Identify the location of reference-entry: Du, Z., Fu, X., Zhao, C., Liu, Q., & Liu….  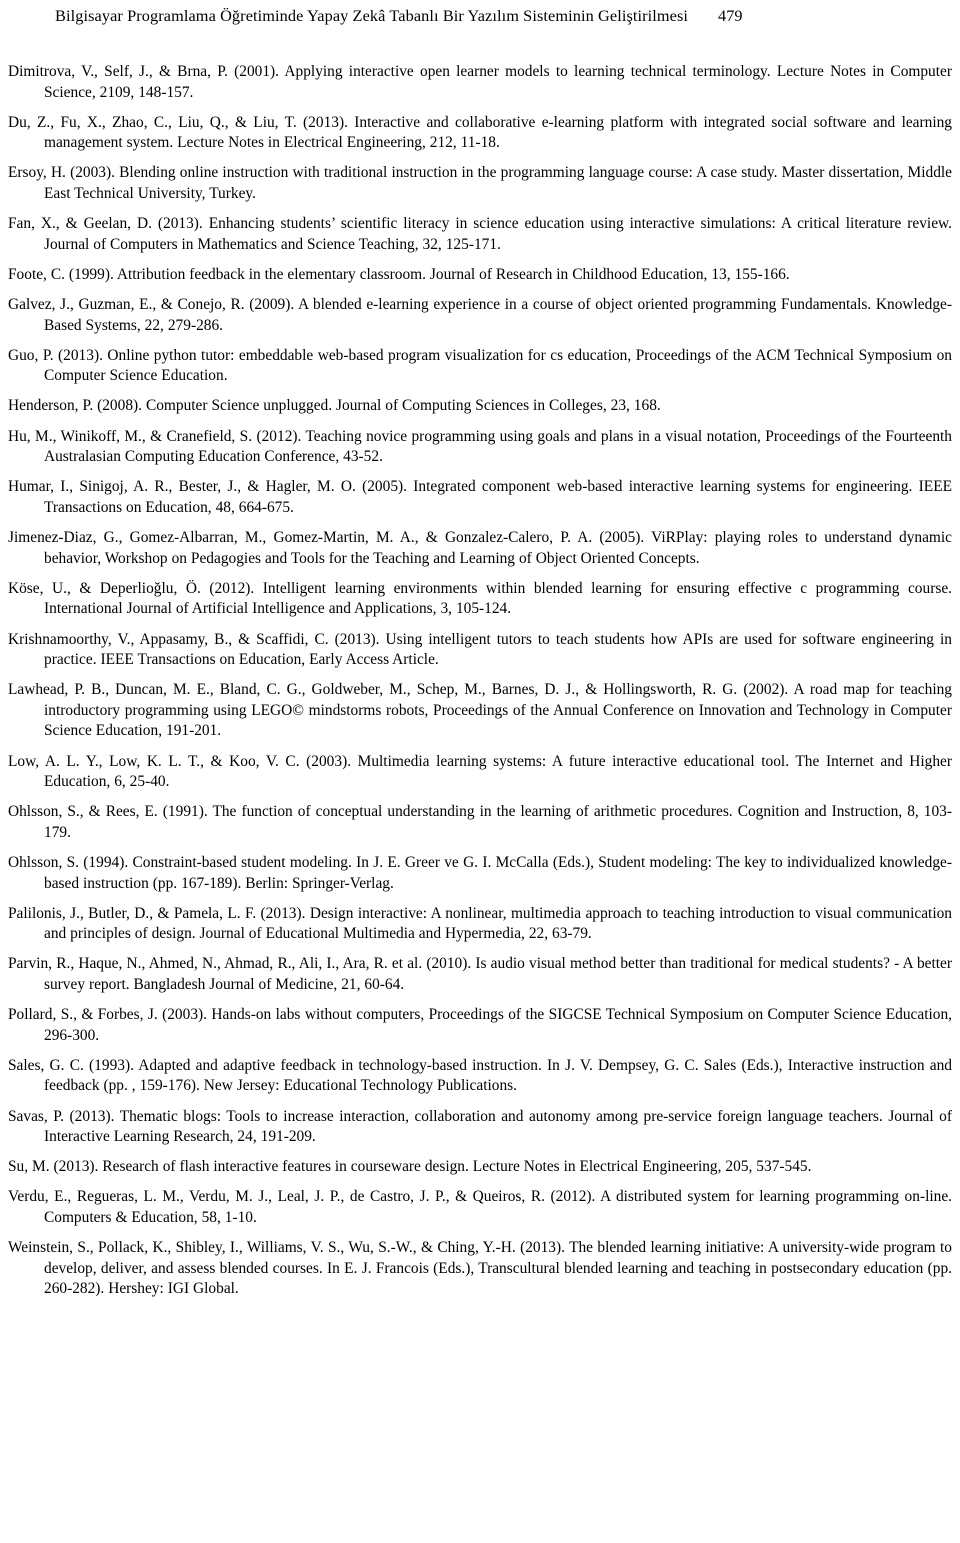
(480, 132).